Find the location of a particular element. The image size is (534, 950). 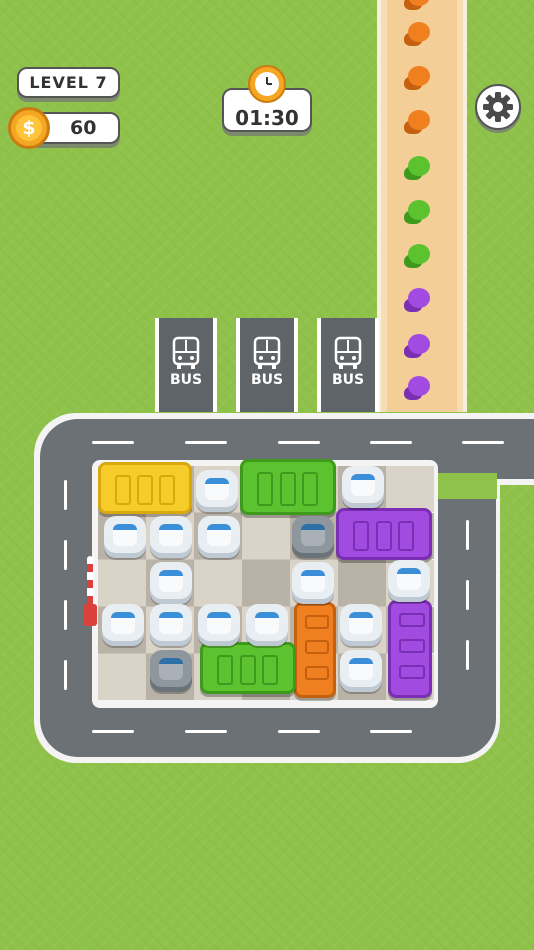

bus-bay-1: BUS is located at coordinates (186, 365).